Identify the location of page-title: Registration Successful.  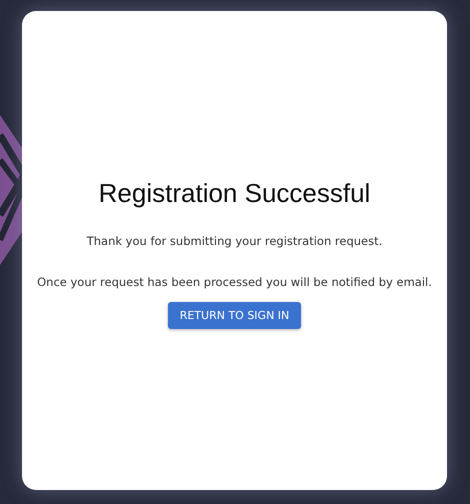
(234, 193).